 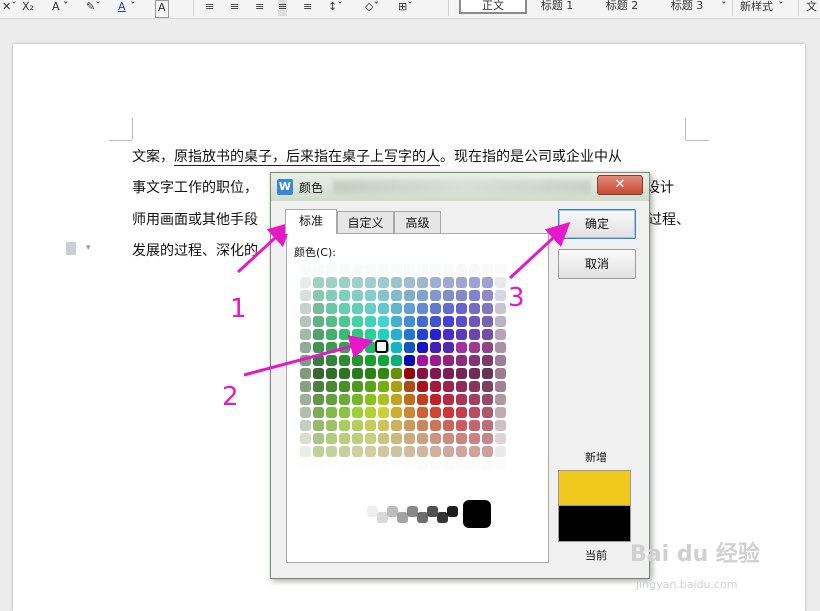 What do you see at coordinates (230, 397) in the screenshot?
I see `annotation-2: 2` at bounding box center [230, 397].